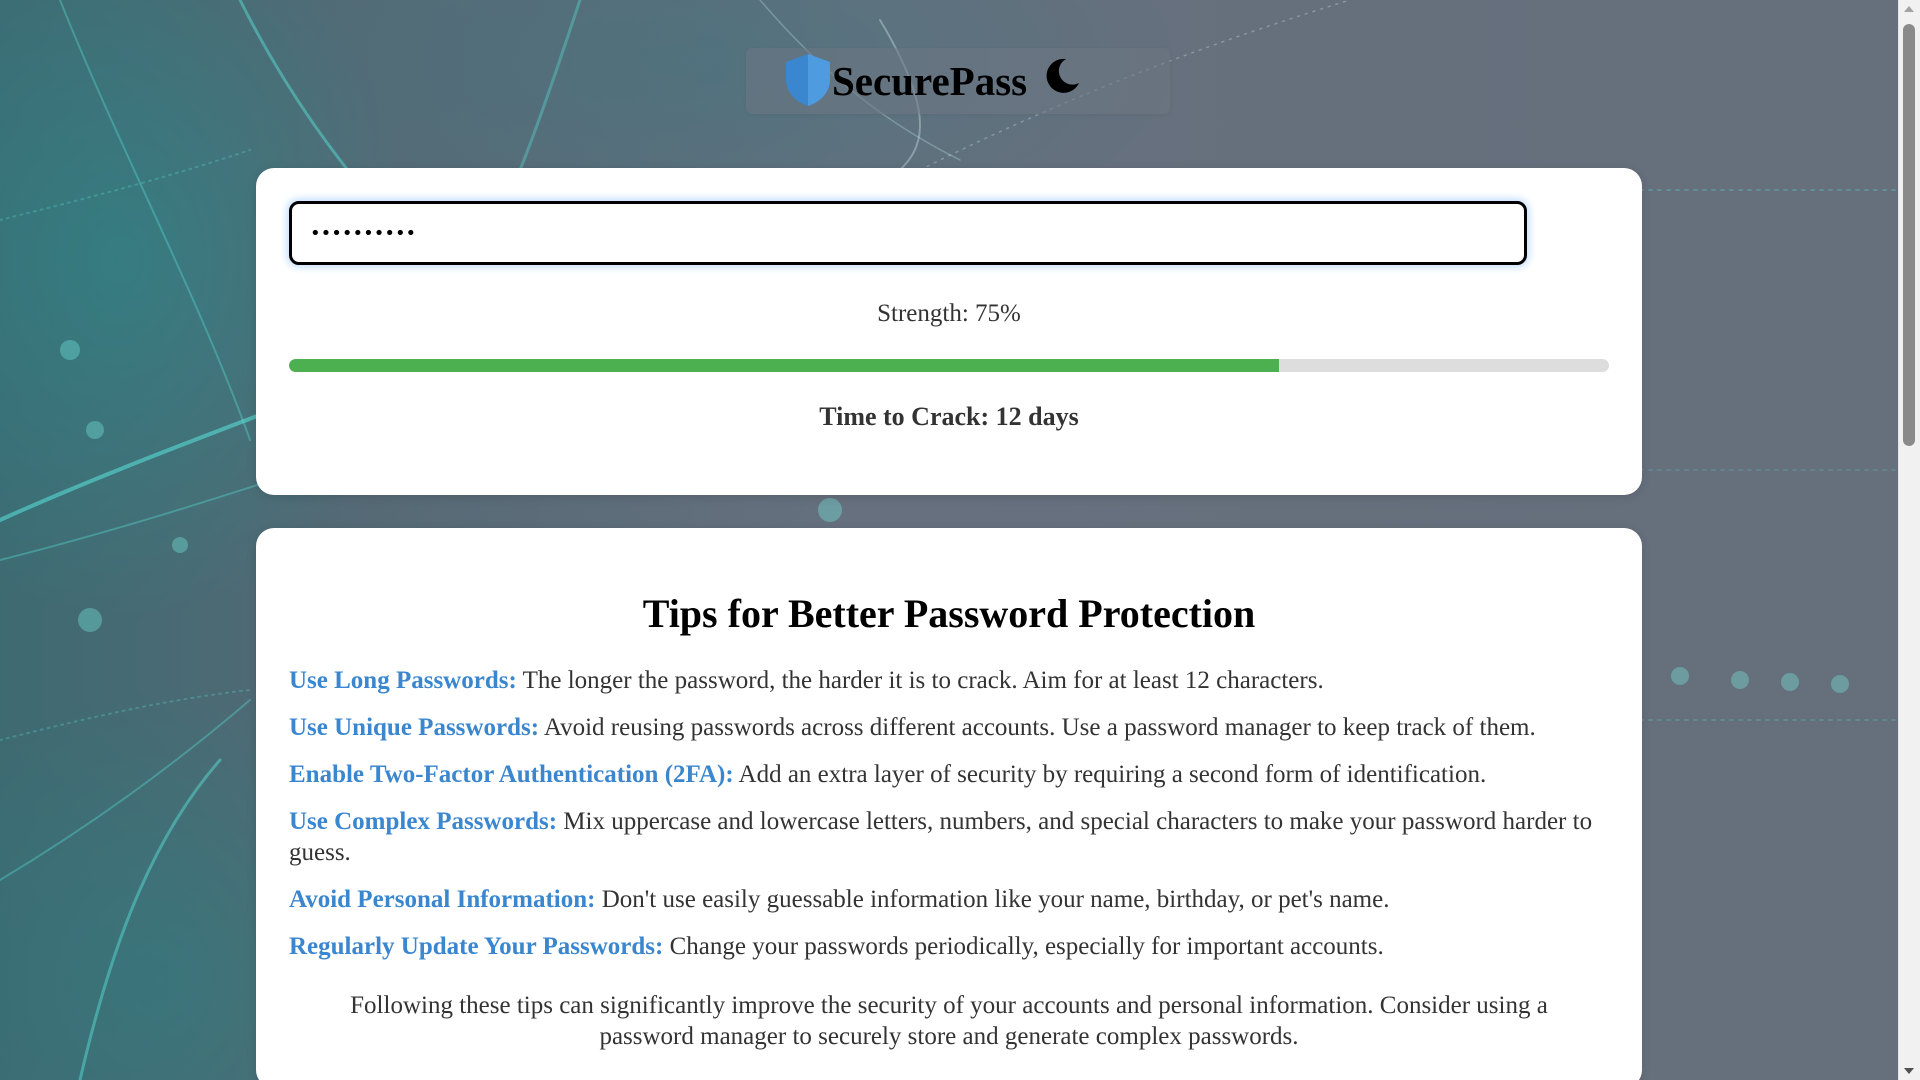 The width and height of the screenshot is (1920, 1080). What do you see at coordinates (1909, 1071) in the screenshot?
I see `scroll-down-arrow-icon` at bounding box center [1909, 1071].